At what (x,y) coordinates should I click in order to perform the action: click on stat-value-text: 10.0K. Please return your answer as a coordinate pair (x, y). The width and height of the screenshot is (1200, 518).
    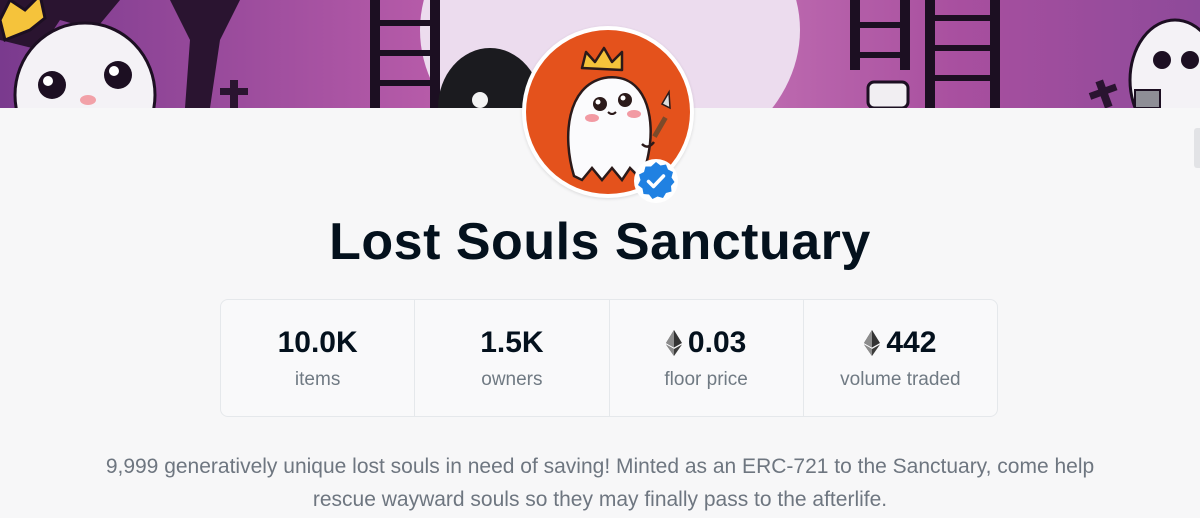
    Looking at the image, I should click on (317, 342).